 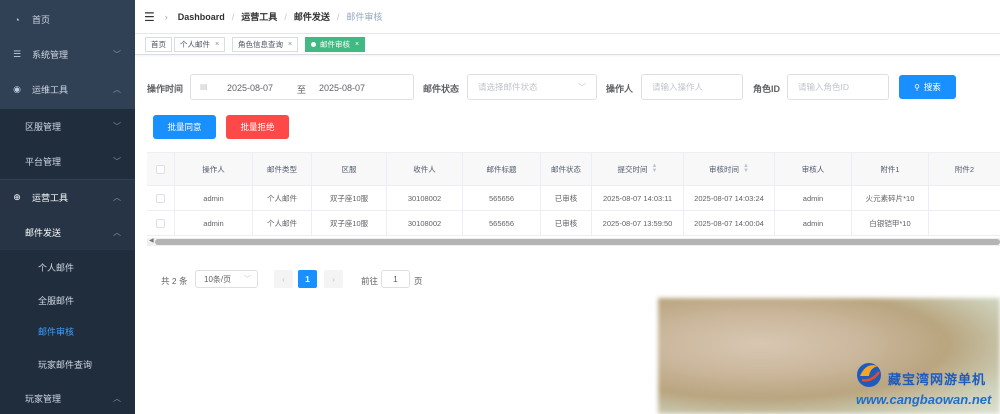 I want to click on breadcrumb-item: Dashboard, so click(x=201, y=17).